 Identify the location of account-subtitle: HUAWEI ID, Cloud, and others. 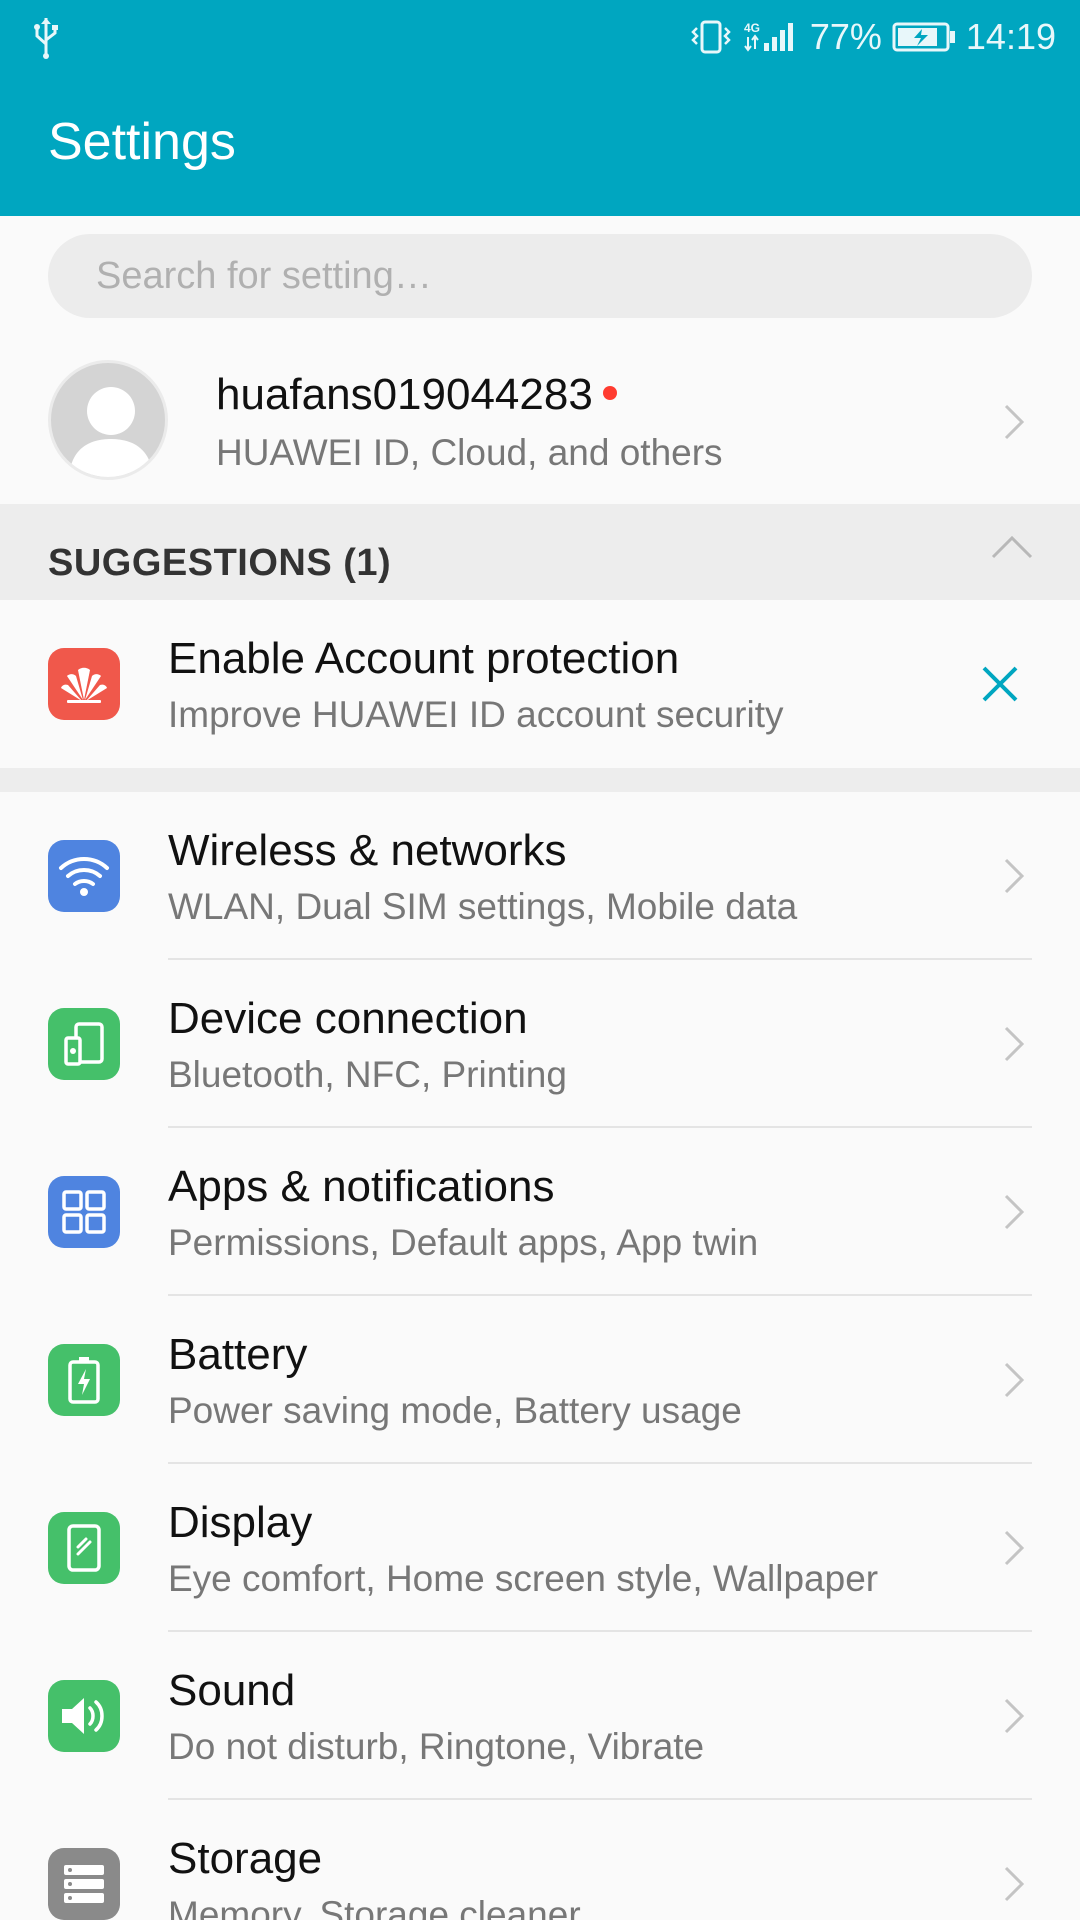
(469, 452).